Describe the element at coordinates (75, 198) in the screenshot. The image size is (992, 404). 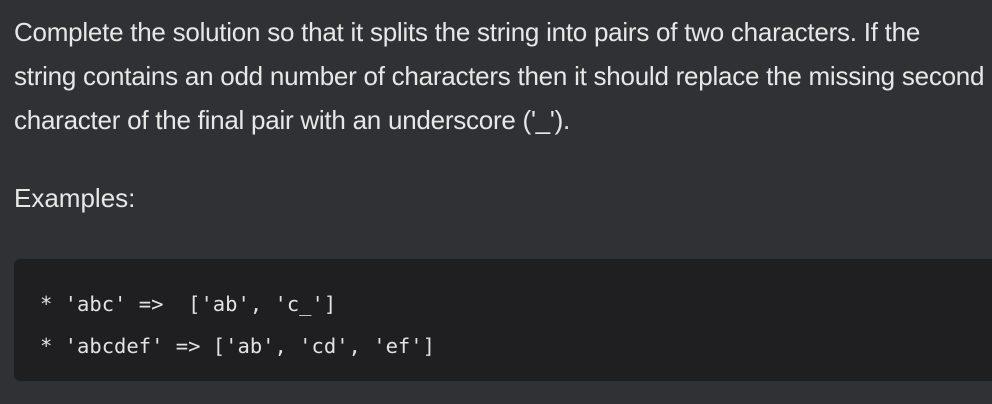
I see `examples-heading: Examples:` at that location.